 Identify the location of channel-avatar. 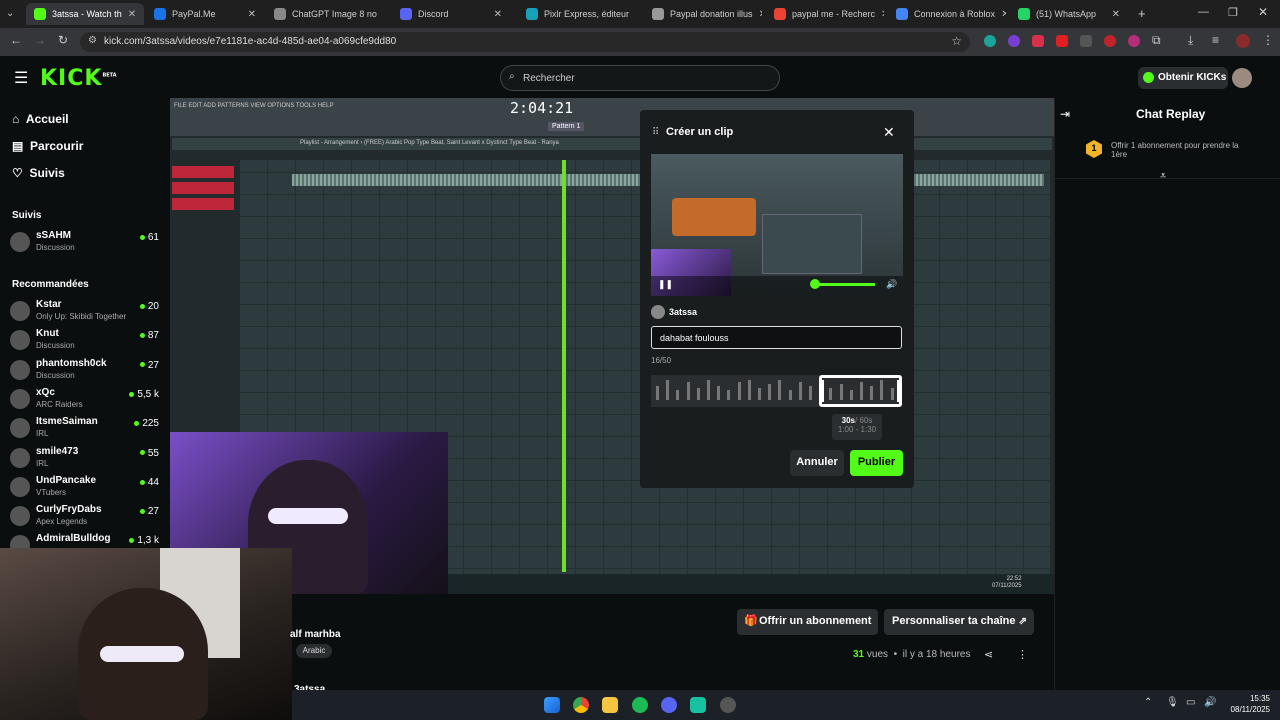
(20, 242).